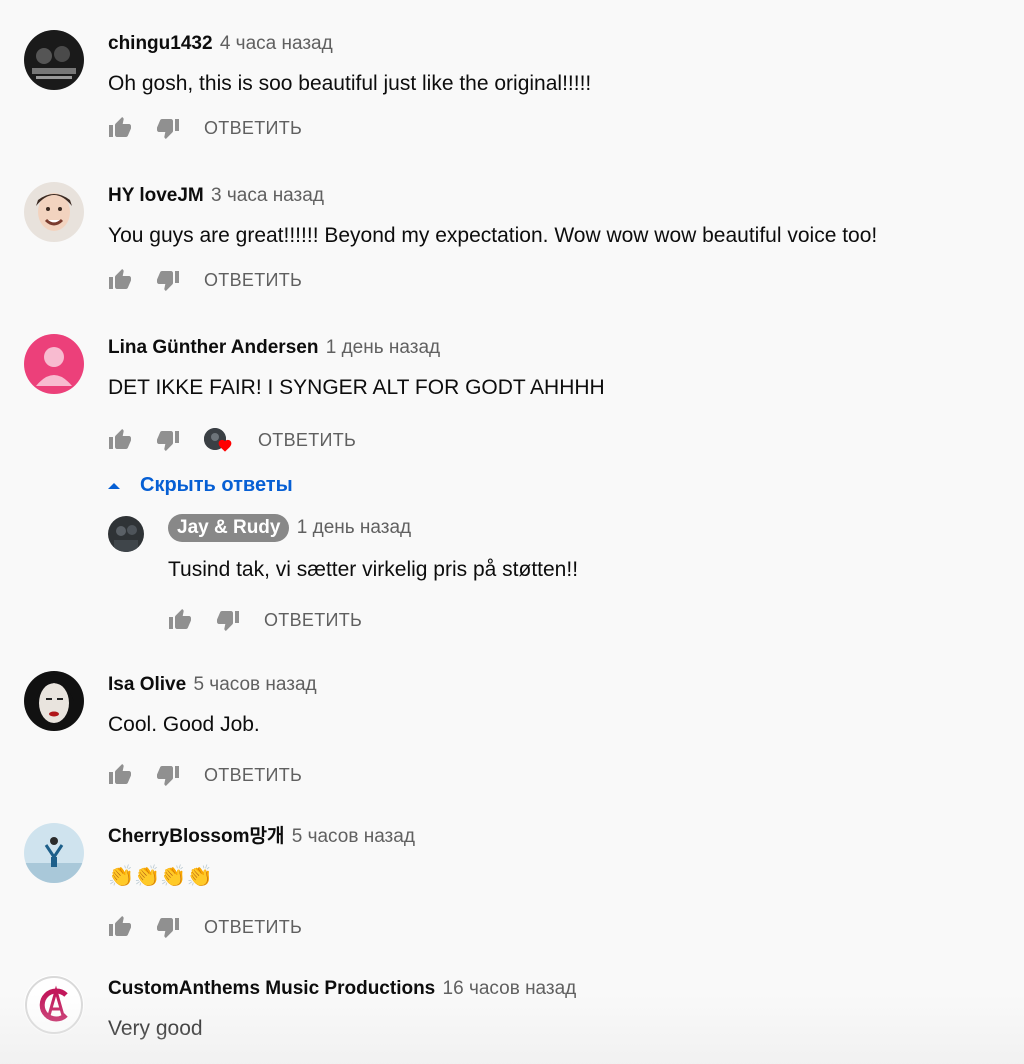 The image size is (1024, 1064). I want to click on comment-text: Cool. Good Job., so click(184, 724).